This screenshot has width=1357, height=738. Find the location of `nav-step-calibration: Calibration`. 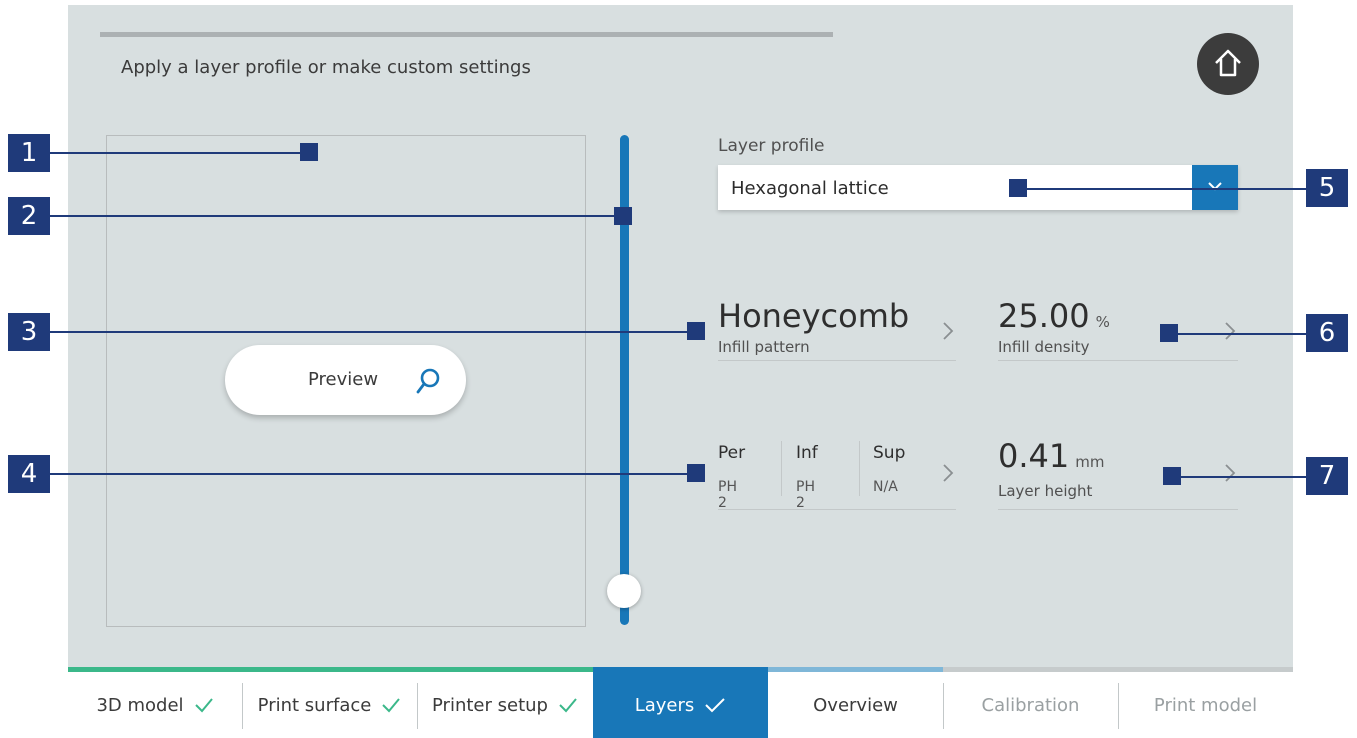

nav-step-calibration: Calibration is located at coordinates (1030, 705).